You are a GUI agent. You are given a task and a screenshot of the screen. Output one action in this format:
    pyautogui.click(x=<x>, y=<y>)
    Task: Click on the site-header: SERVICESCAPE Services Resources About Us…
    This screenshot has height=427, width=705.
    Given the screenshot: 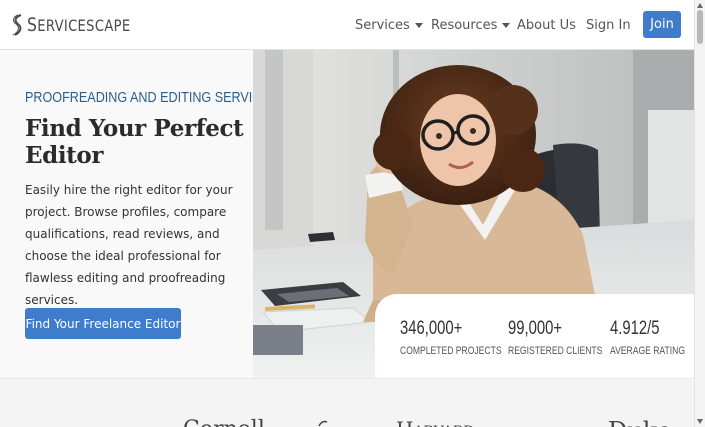 What is the action you would take?
    pyautogui.click(x=352, y=25)
    